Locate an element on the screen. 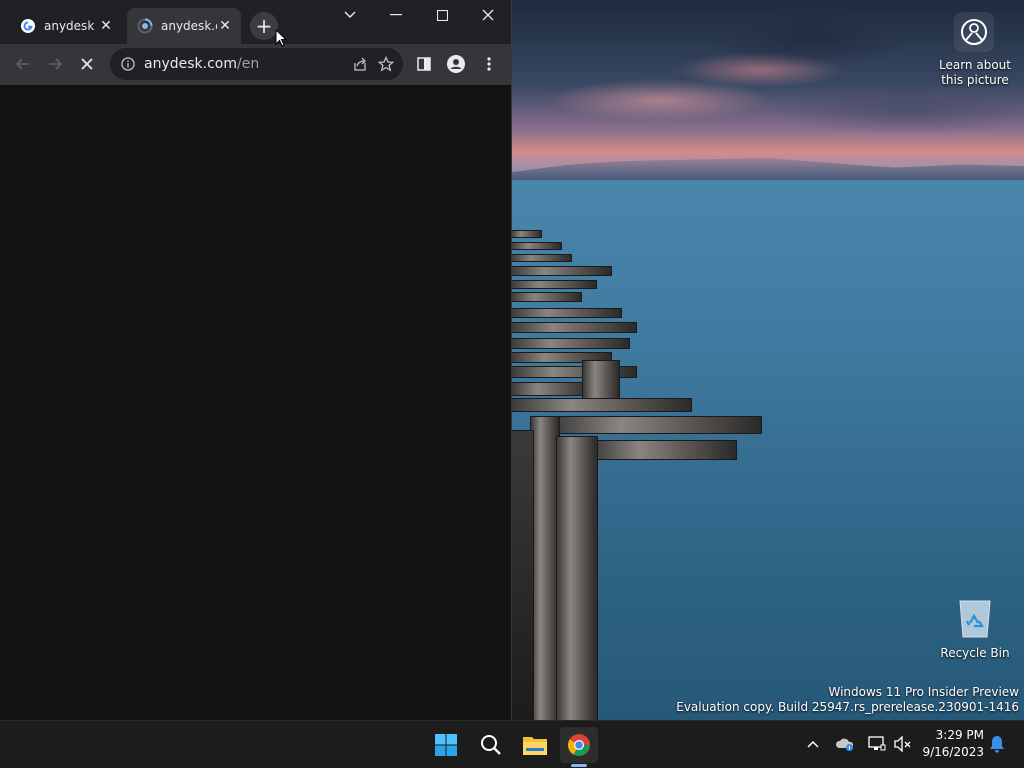 Image resolution: width=1024 pixels, height=768 pixels. recycle-bin-icon is located at coordinates (975, 618).